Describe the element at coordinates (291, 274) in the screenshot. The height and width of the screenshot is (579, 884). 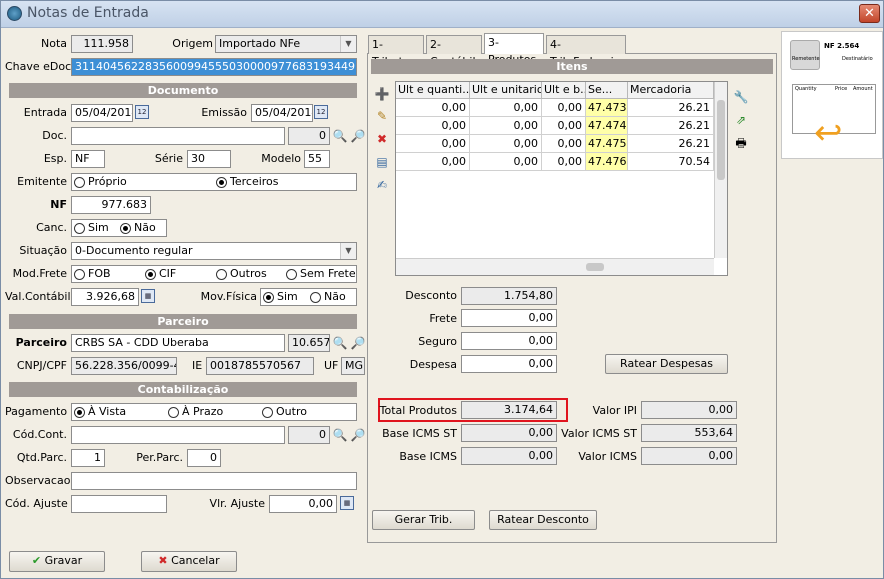
I see `frete-semfrete-radio` at that location.